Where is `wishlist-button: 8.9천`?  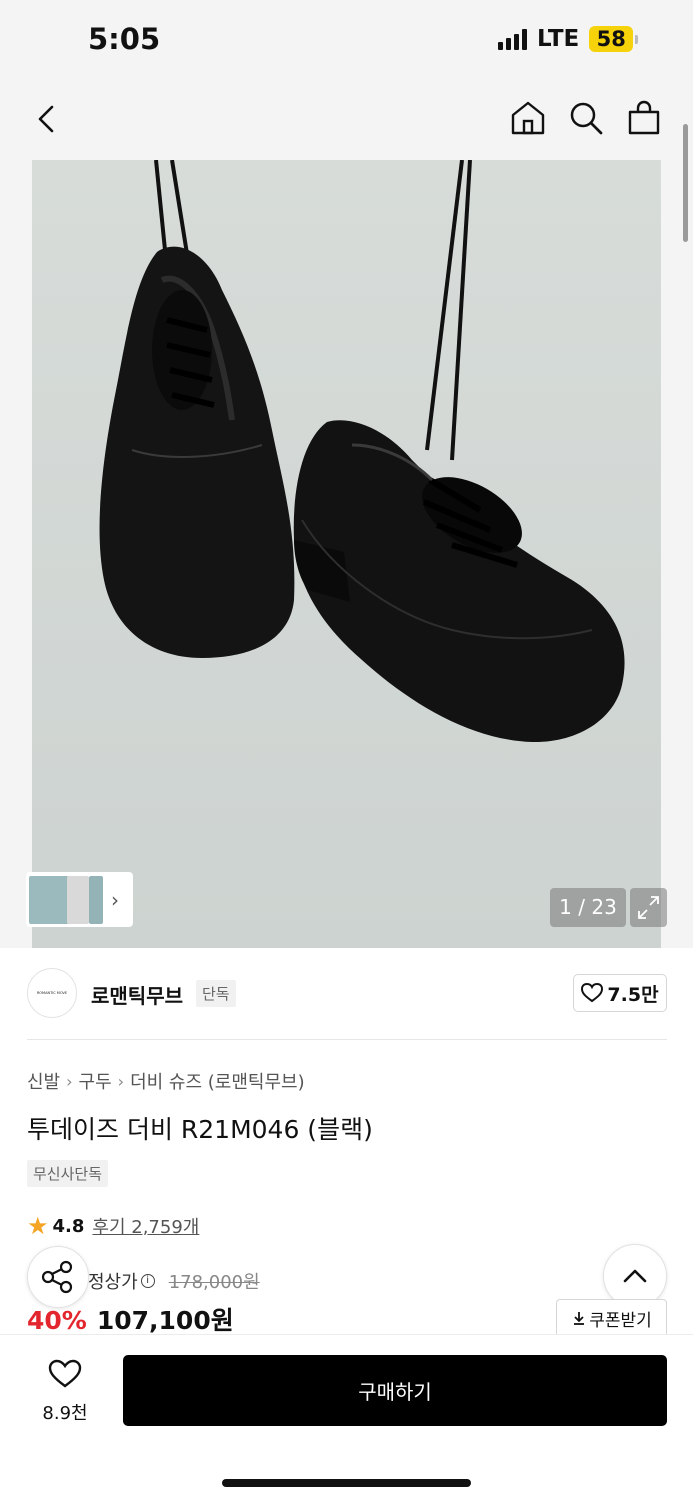
wishlist-button: 8.9천 is located at coordinates (65, 1392).